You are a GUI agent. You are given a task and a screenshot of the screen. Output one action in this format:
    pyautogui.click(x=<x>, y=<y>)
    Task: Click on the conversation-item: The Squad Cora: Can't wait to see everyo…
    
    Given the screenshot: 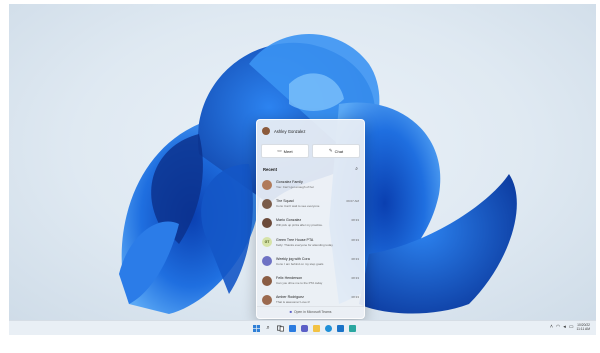 What is the action you would take?
    pyautogui.click(x=310, y=203)
    